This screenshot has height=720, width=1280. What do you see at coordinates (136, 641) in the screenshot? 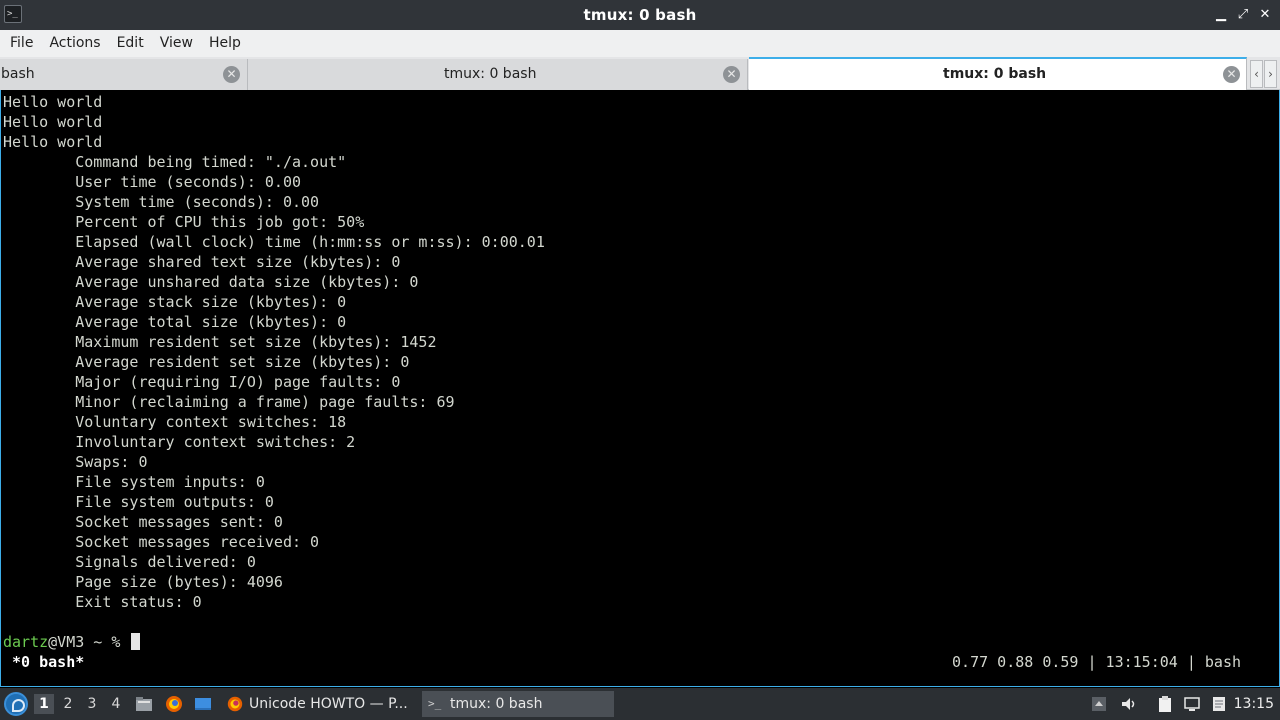
I see `text-cursor` at bounding box center [136, 641].